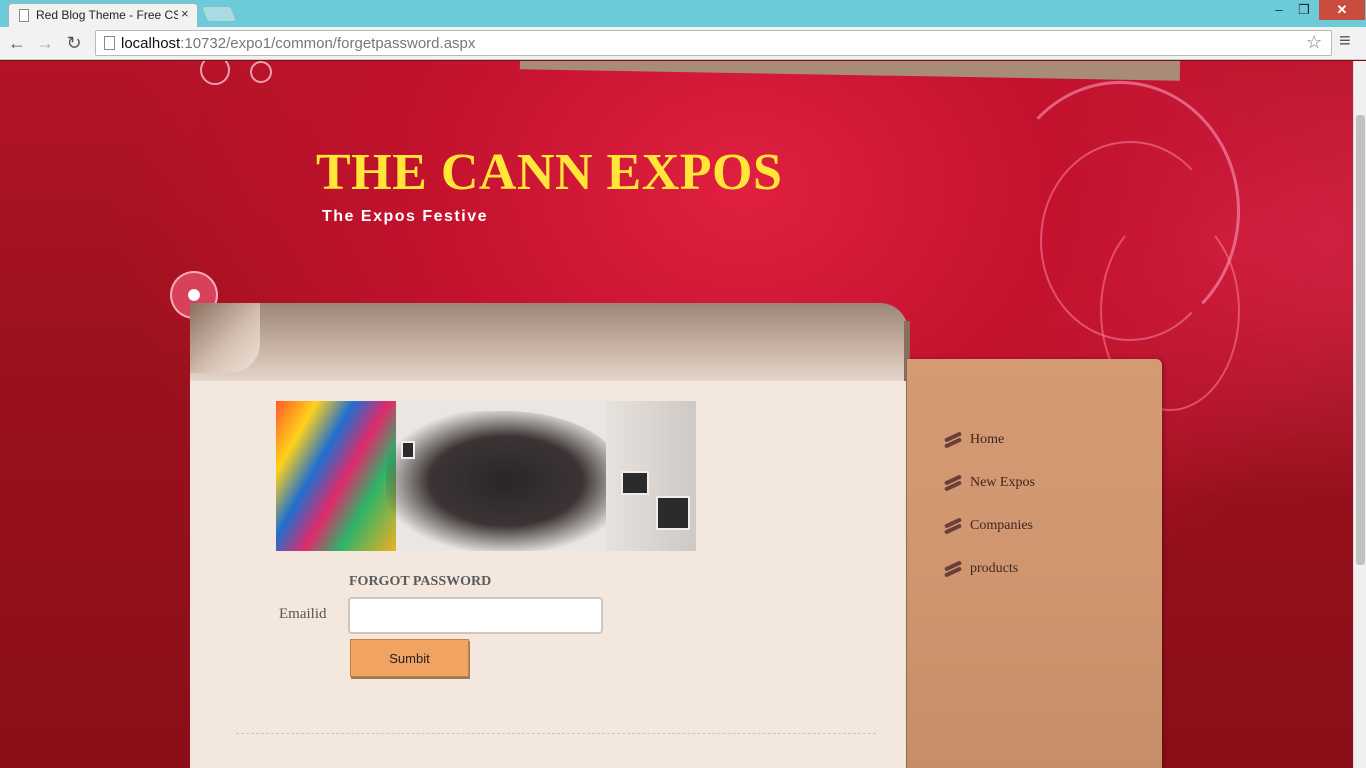  Describe the element at coordinates (45, 43) in the screenshot. I see `forward-arrow-icon: →` at that location.